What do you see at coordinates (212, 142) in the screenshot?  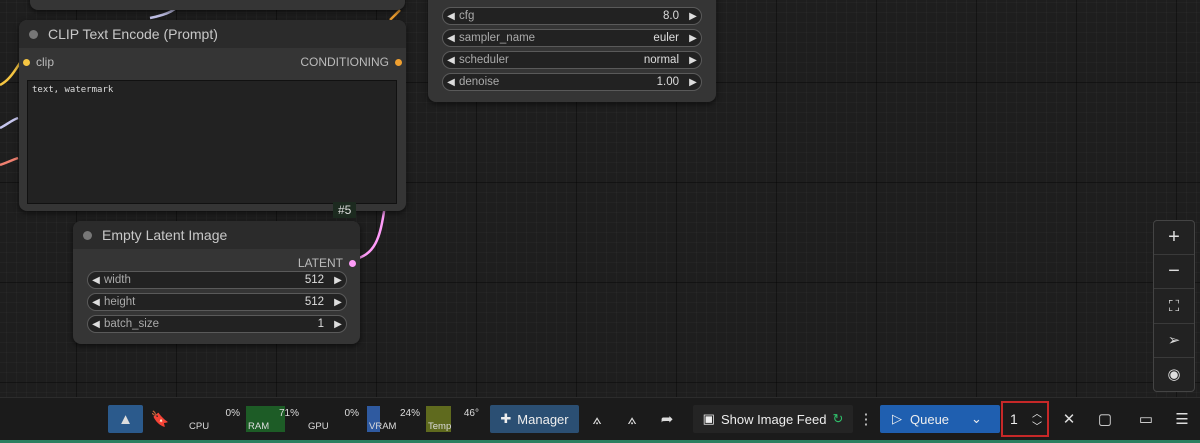 I see `prompt-textarea: text, watermark` at bounding box center [212, 142].